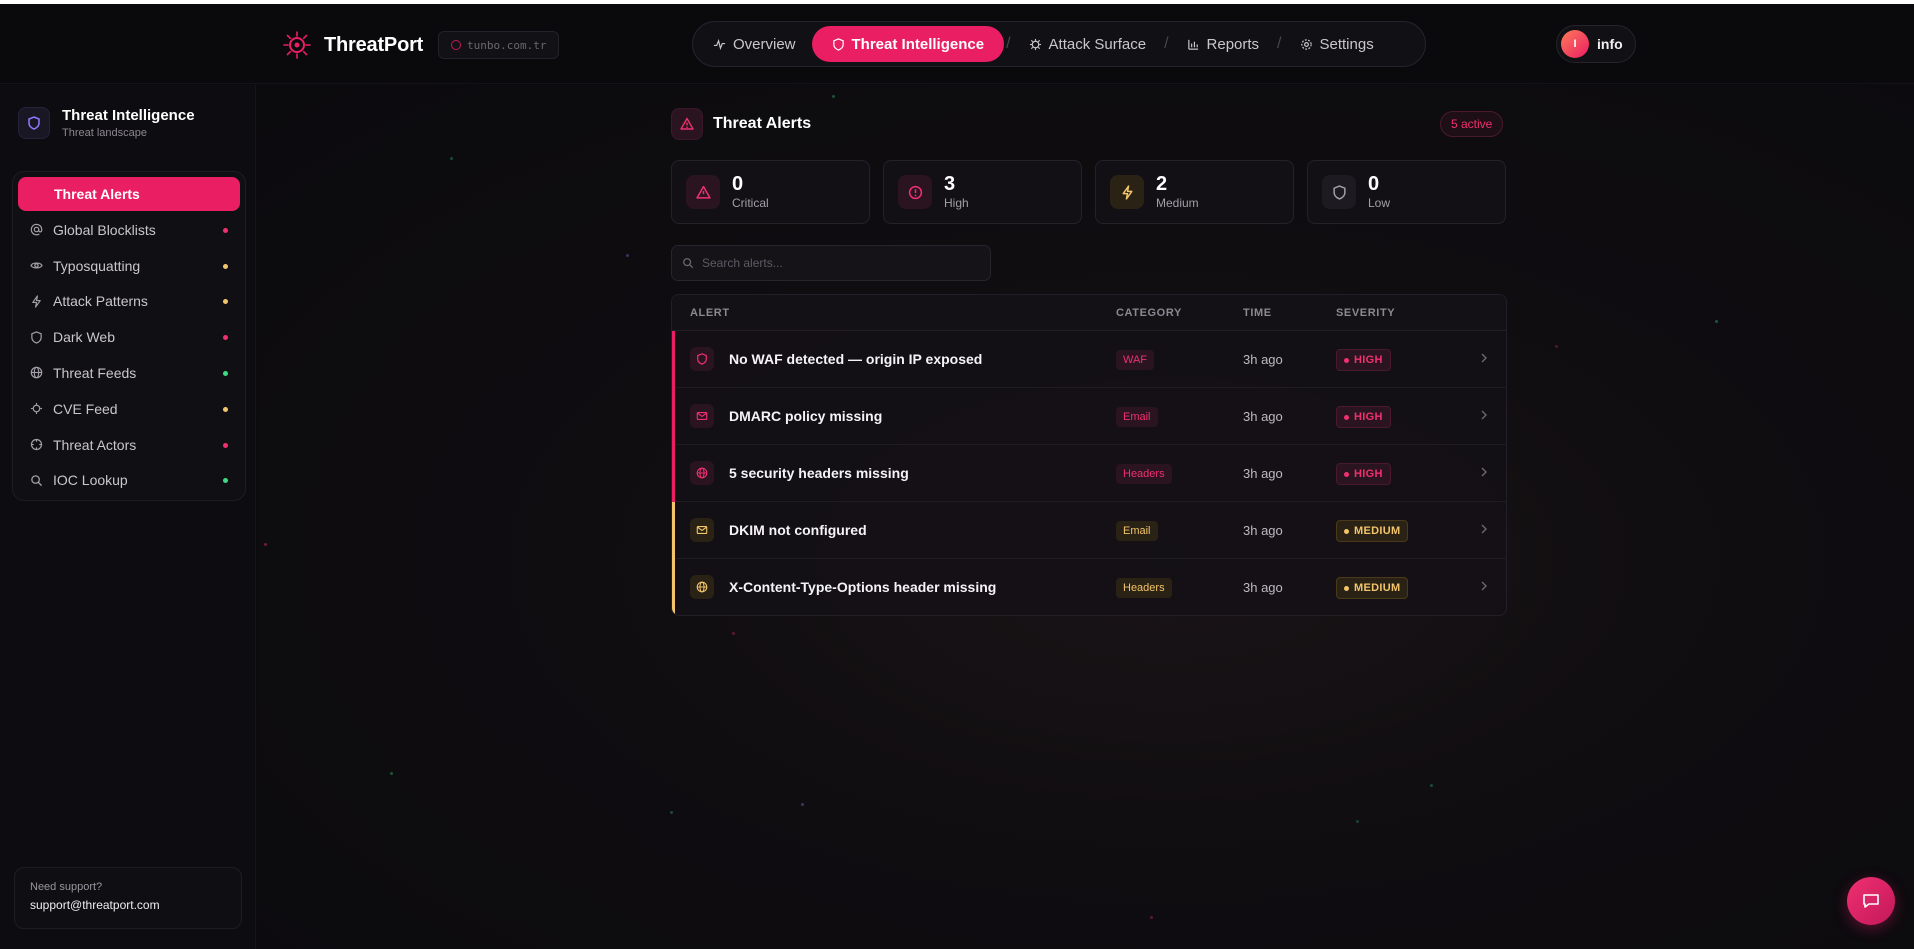 Image resolution: width=1914 pixels, height=949 pixels. Describe the element at coordinates (129, 445) in the screenshot. I see `sidebar-item-threat-actors: Threat Actors` at that location.